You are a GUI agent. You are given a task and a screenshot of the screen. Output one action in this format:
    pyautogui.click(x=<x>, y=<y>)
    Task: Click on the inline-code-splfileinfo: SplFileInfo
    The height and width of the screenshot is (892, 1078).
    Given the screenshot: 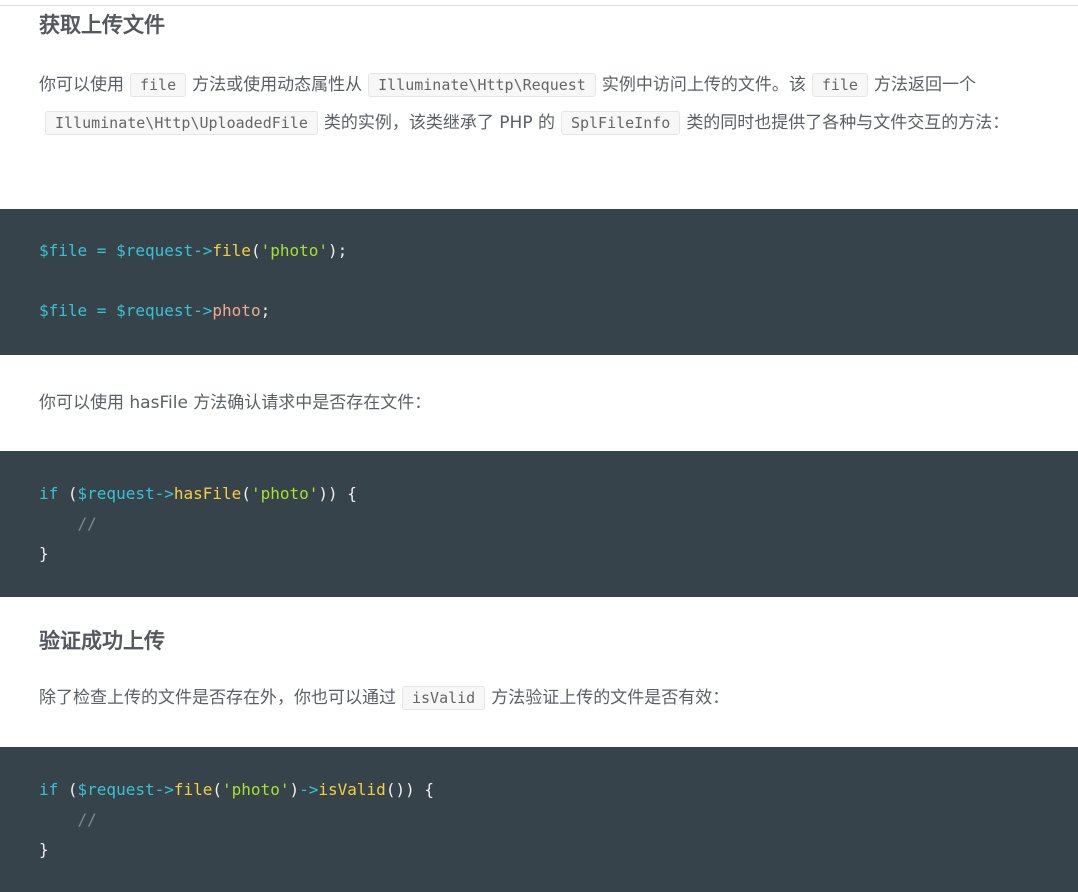 What is the action you would take?
    pyautogui.click(x=620, y=123)
    